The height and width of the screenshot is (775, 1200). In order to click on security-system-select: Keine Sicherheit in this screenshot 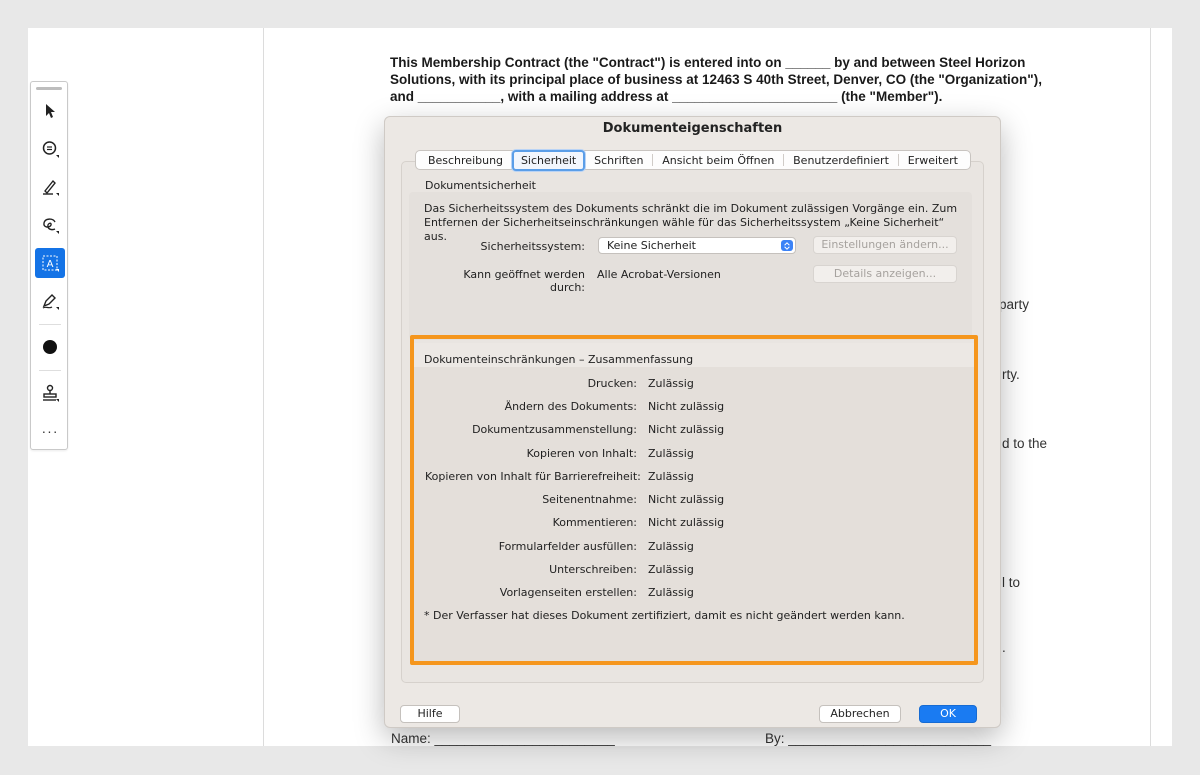, I will do `click(697, 245)`.